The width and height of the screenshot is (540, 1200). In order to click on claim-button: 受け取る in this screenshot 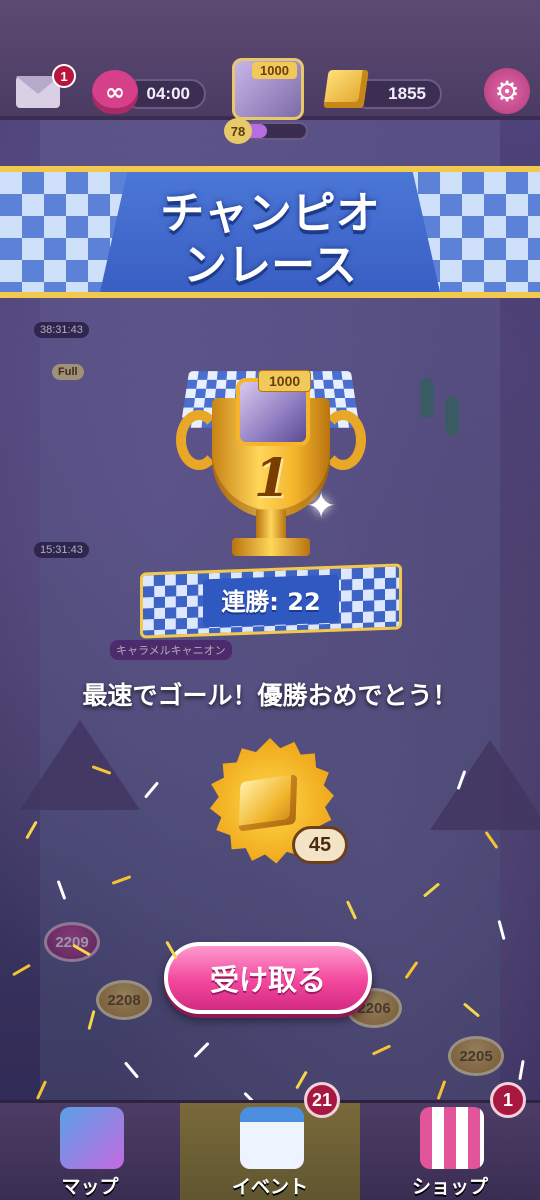, I will do `click(268, 978)`.